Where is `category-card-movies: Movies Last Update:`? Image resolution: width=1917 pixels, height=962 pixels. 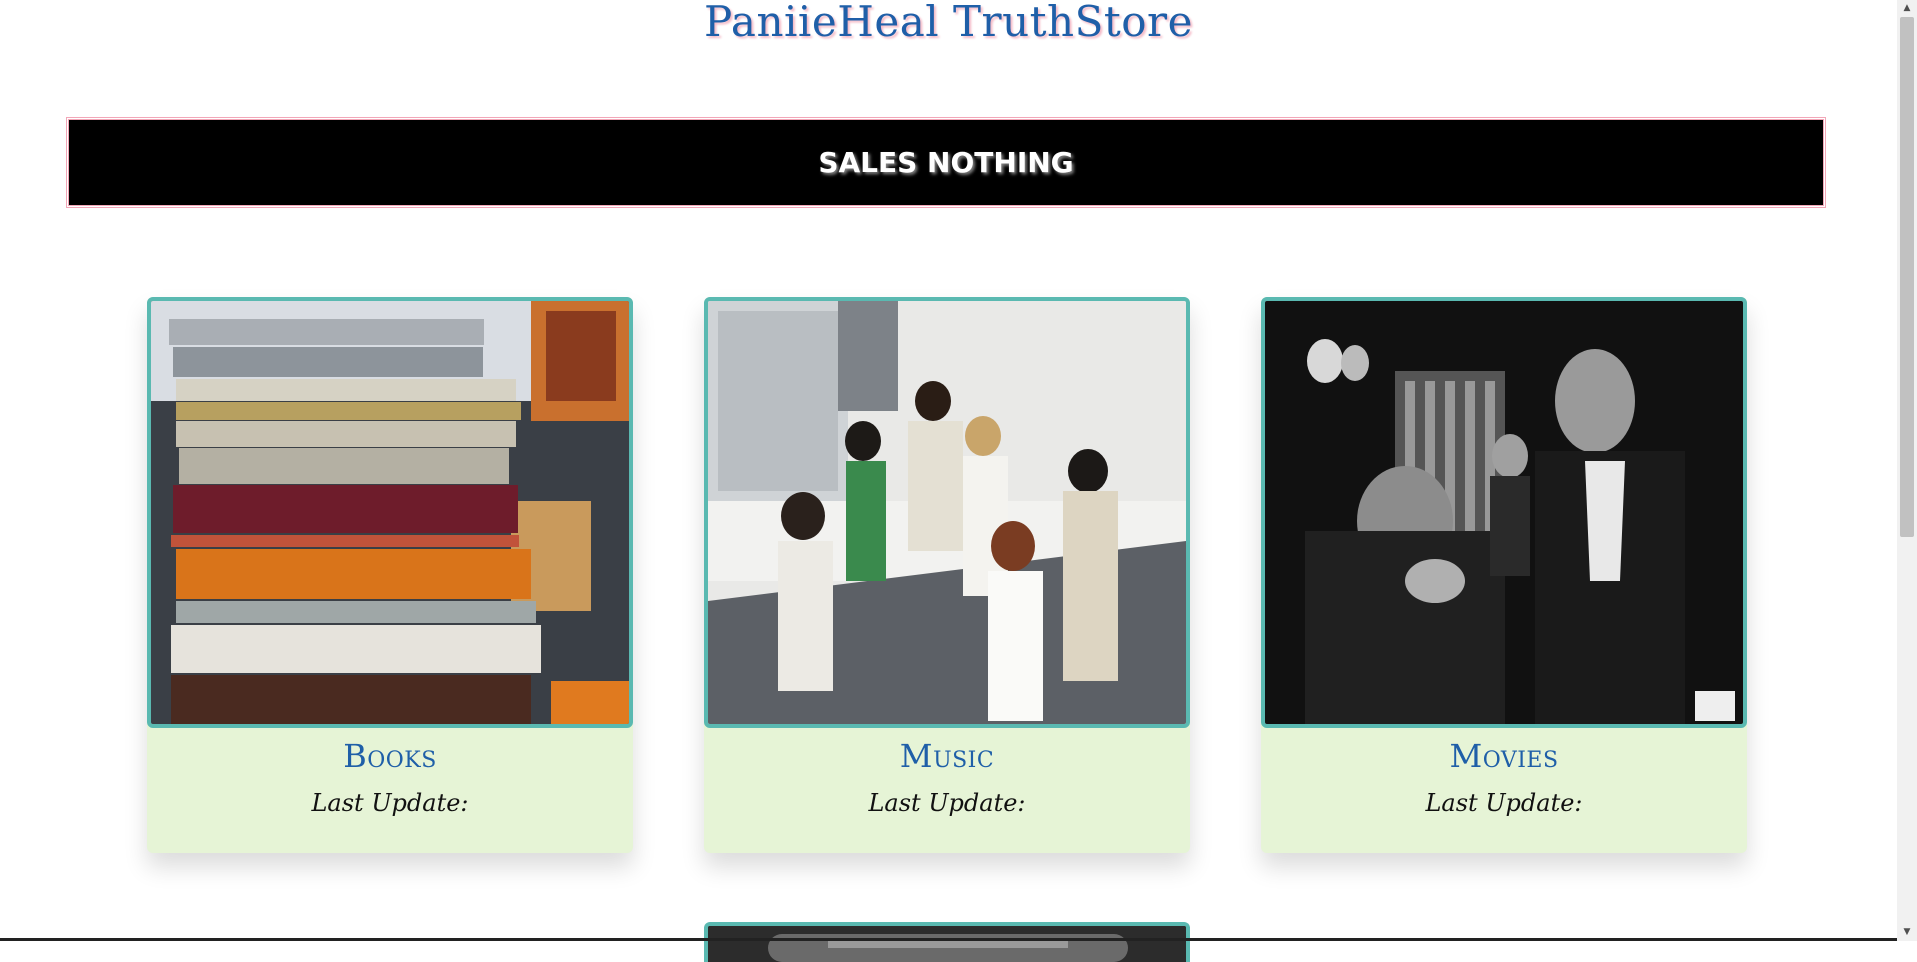 category-card-movies: Movies Last Update: is located at coordinates (1504, 575).